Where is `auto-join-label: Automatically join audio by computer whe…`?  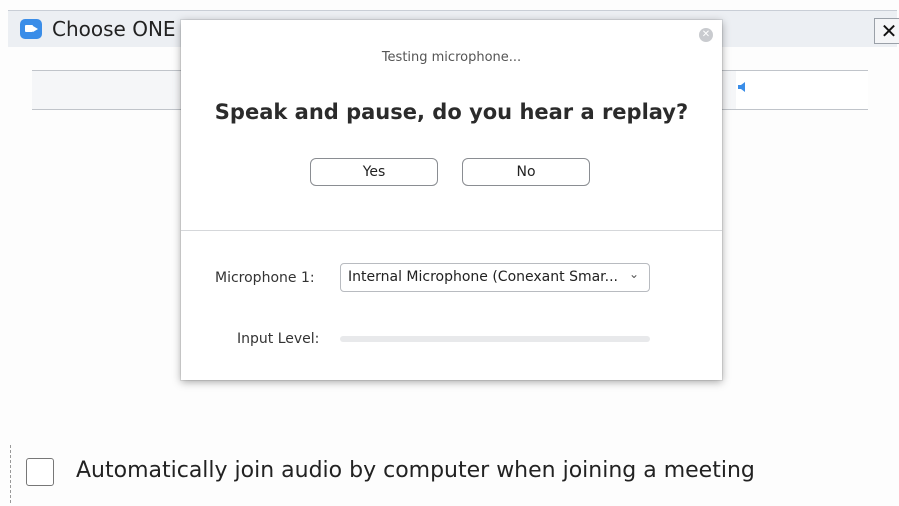 auto-join-label: Automatically join audio by computer whe… is located at coordinates (415, 470).